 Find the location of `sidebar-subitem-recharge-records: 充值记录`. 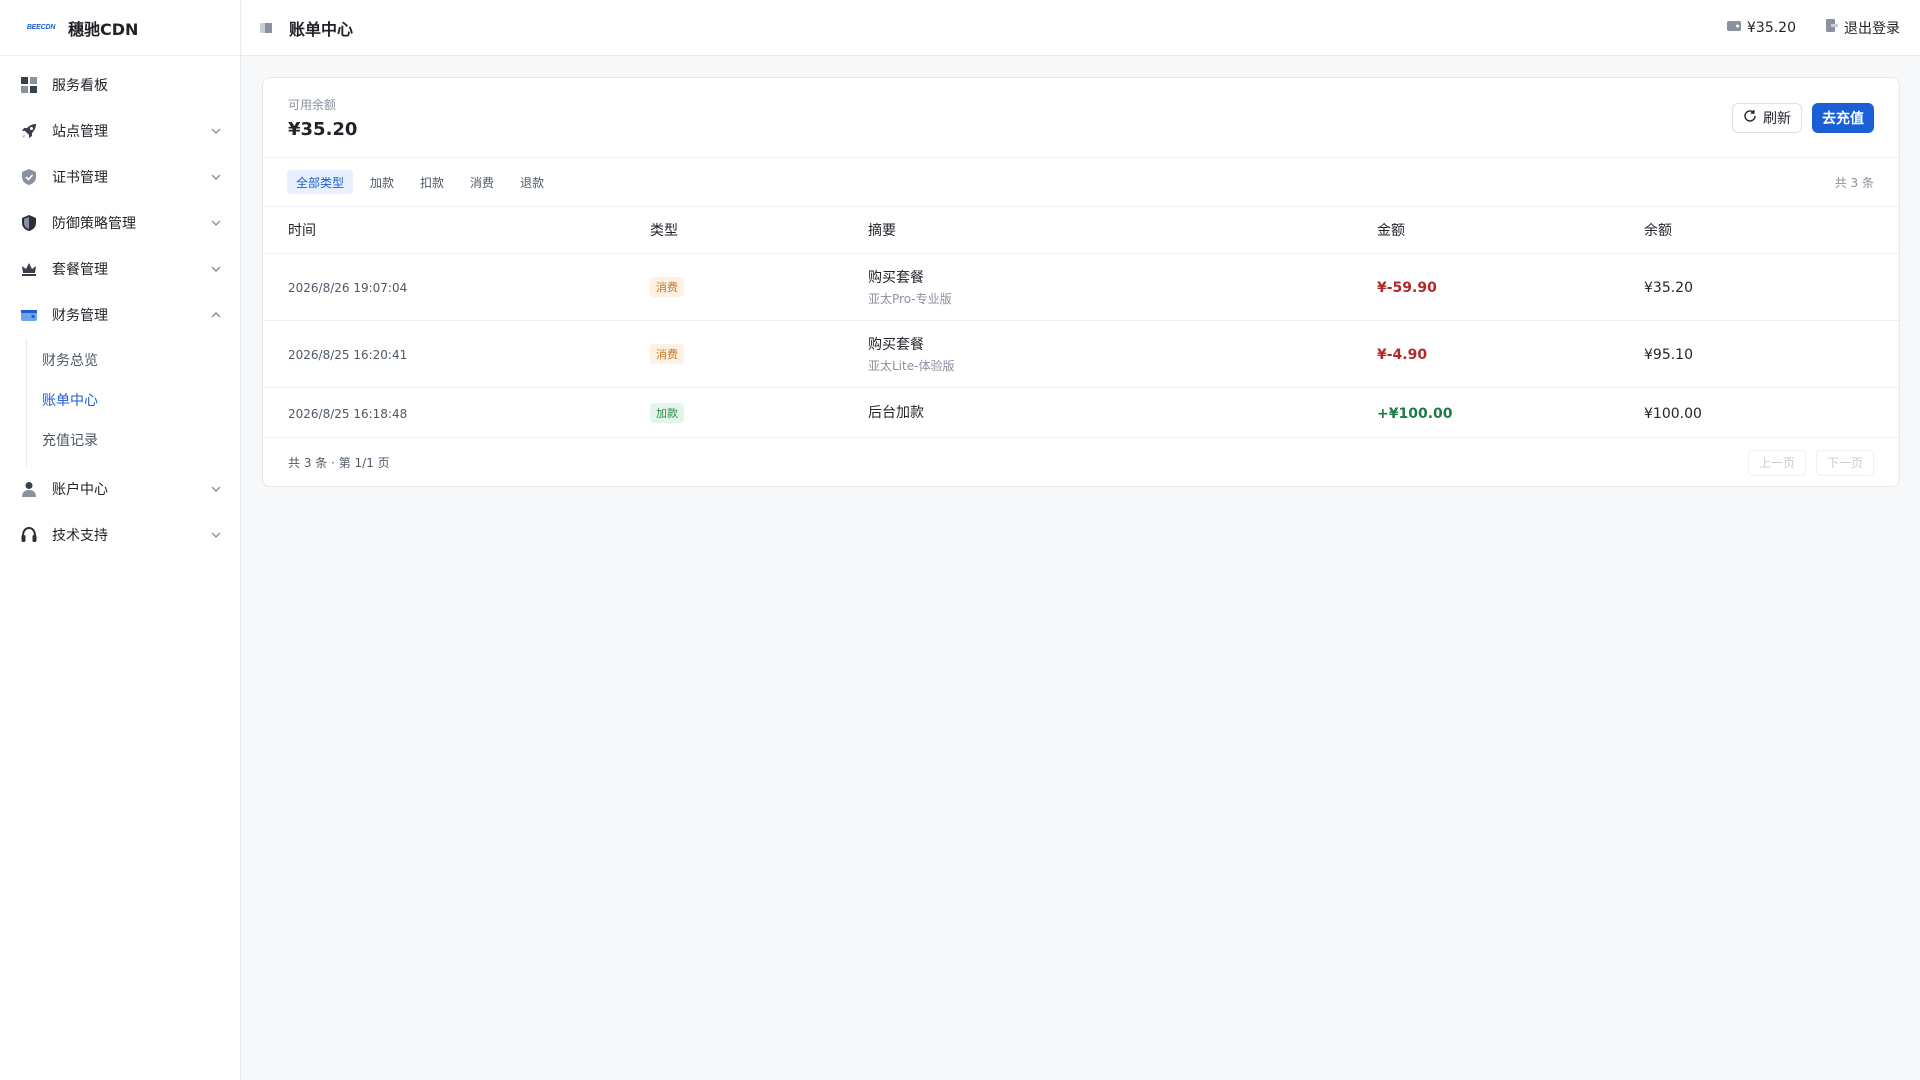

sidebar-subitem-recharge-records: 充值记录 is located at coordinates (133, 440).